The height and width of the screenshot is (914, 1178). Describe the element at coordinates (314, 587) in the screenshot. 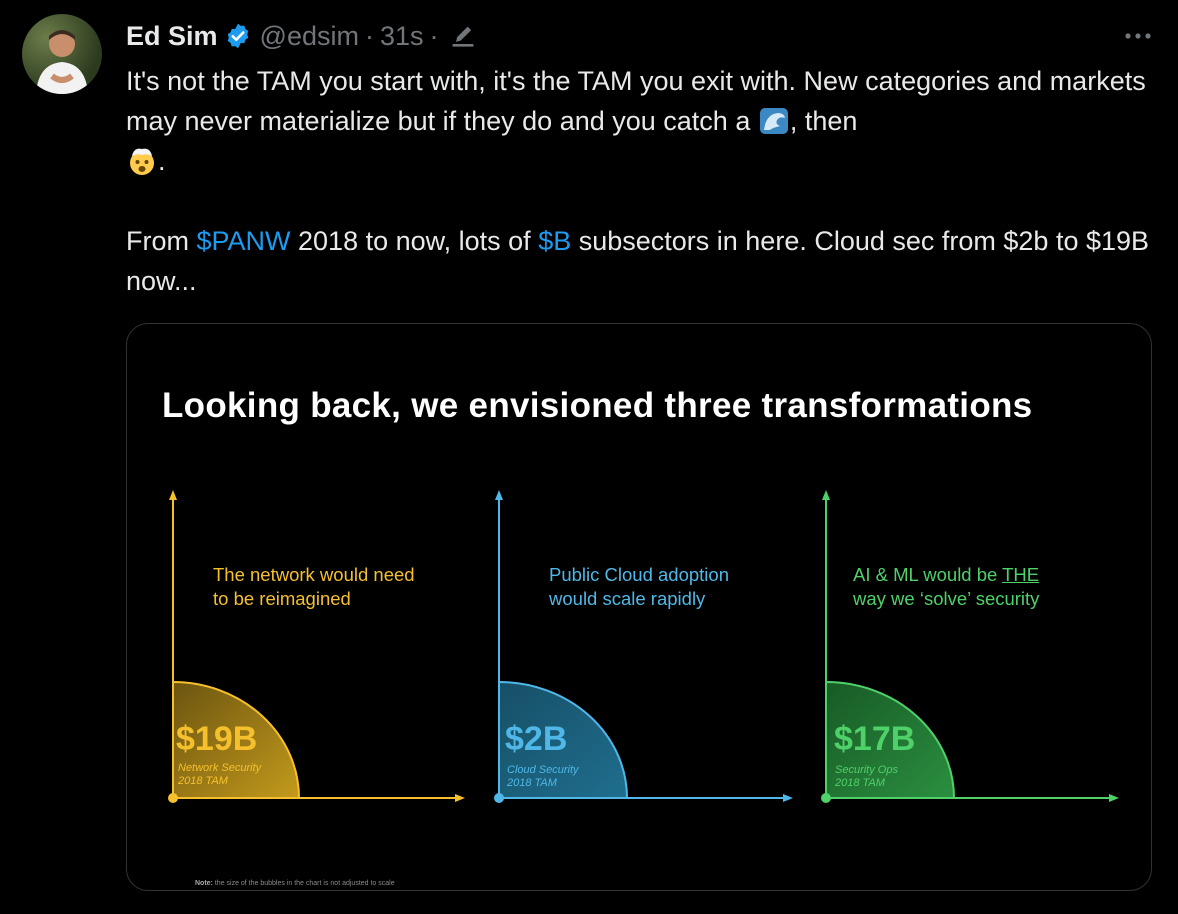

I see `panel-1-caption: The network would need to be reimagined` at that location.